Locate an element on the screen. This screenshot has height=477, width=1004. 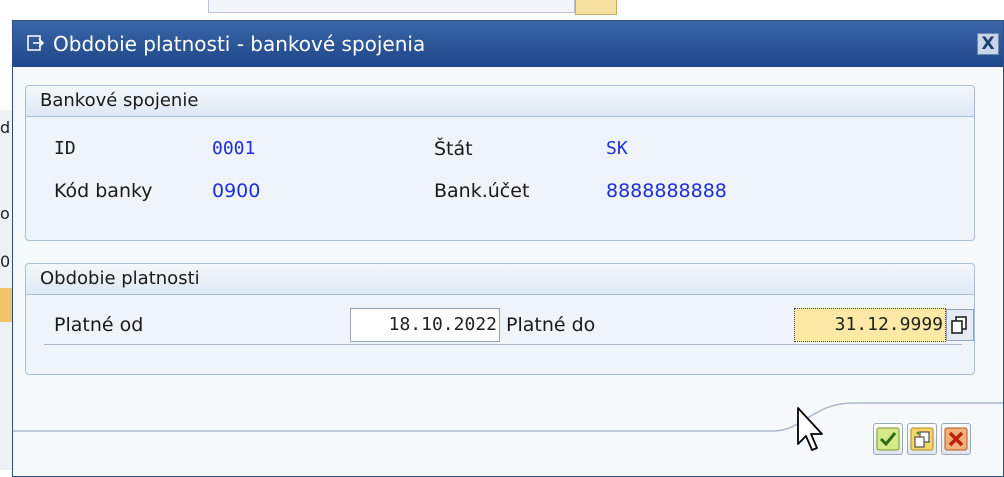
valid-from-label: Platné od is located at coordinates (99, 325).